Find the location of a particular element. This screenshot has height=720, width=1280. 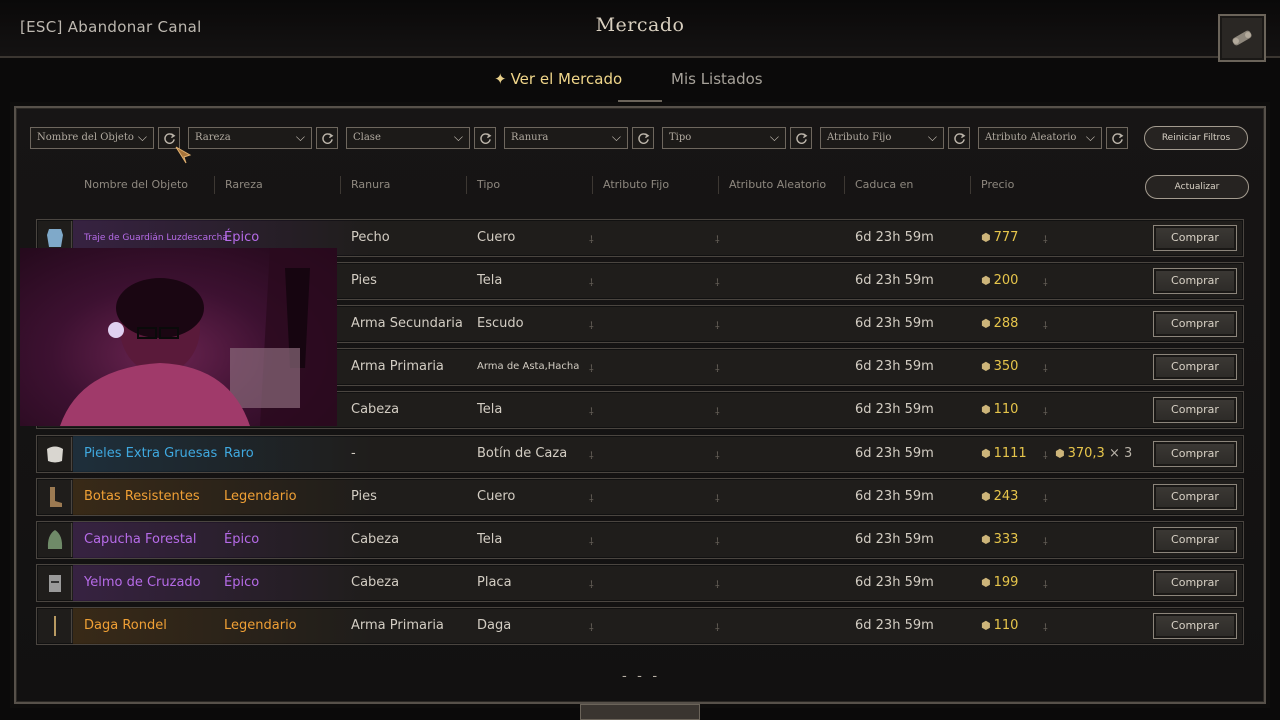

filter-random-attr-reset is located at coordinates (1117, 138).